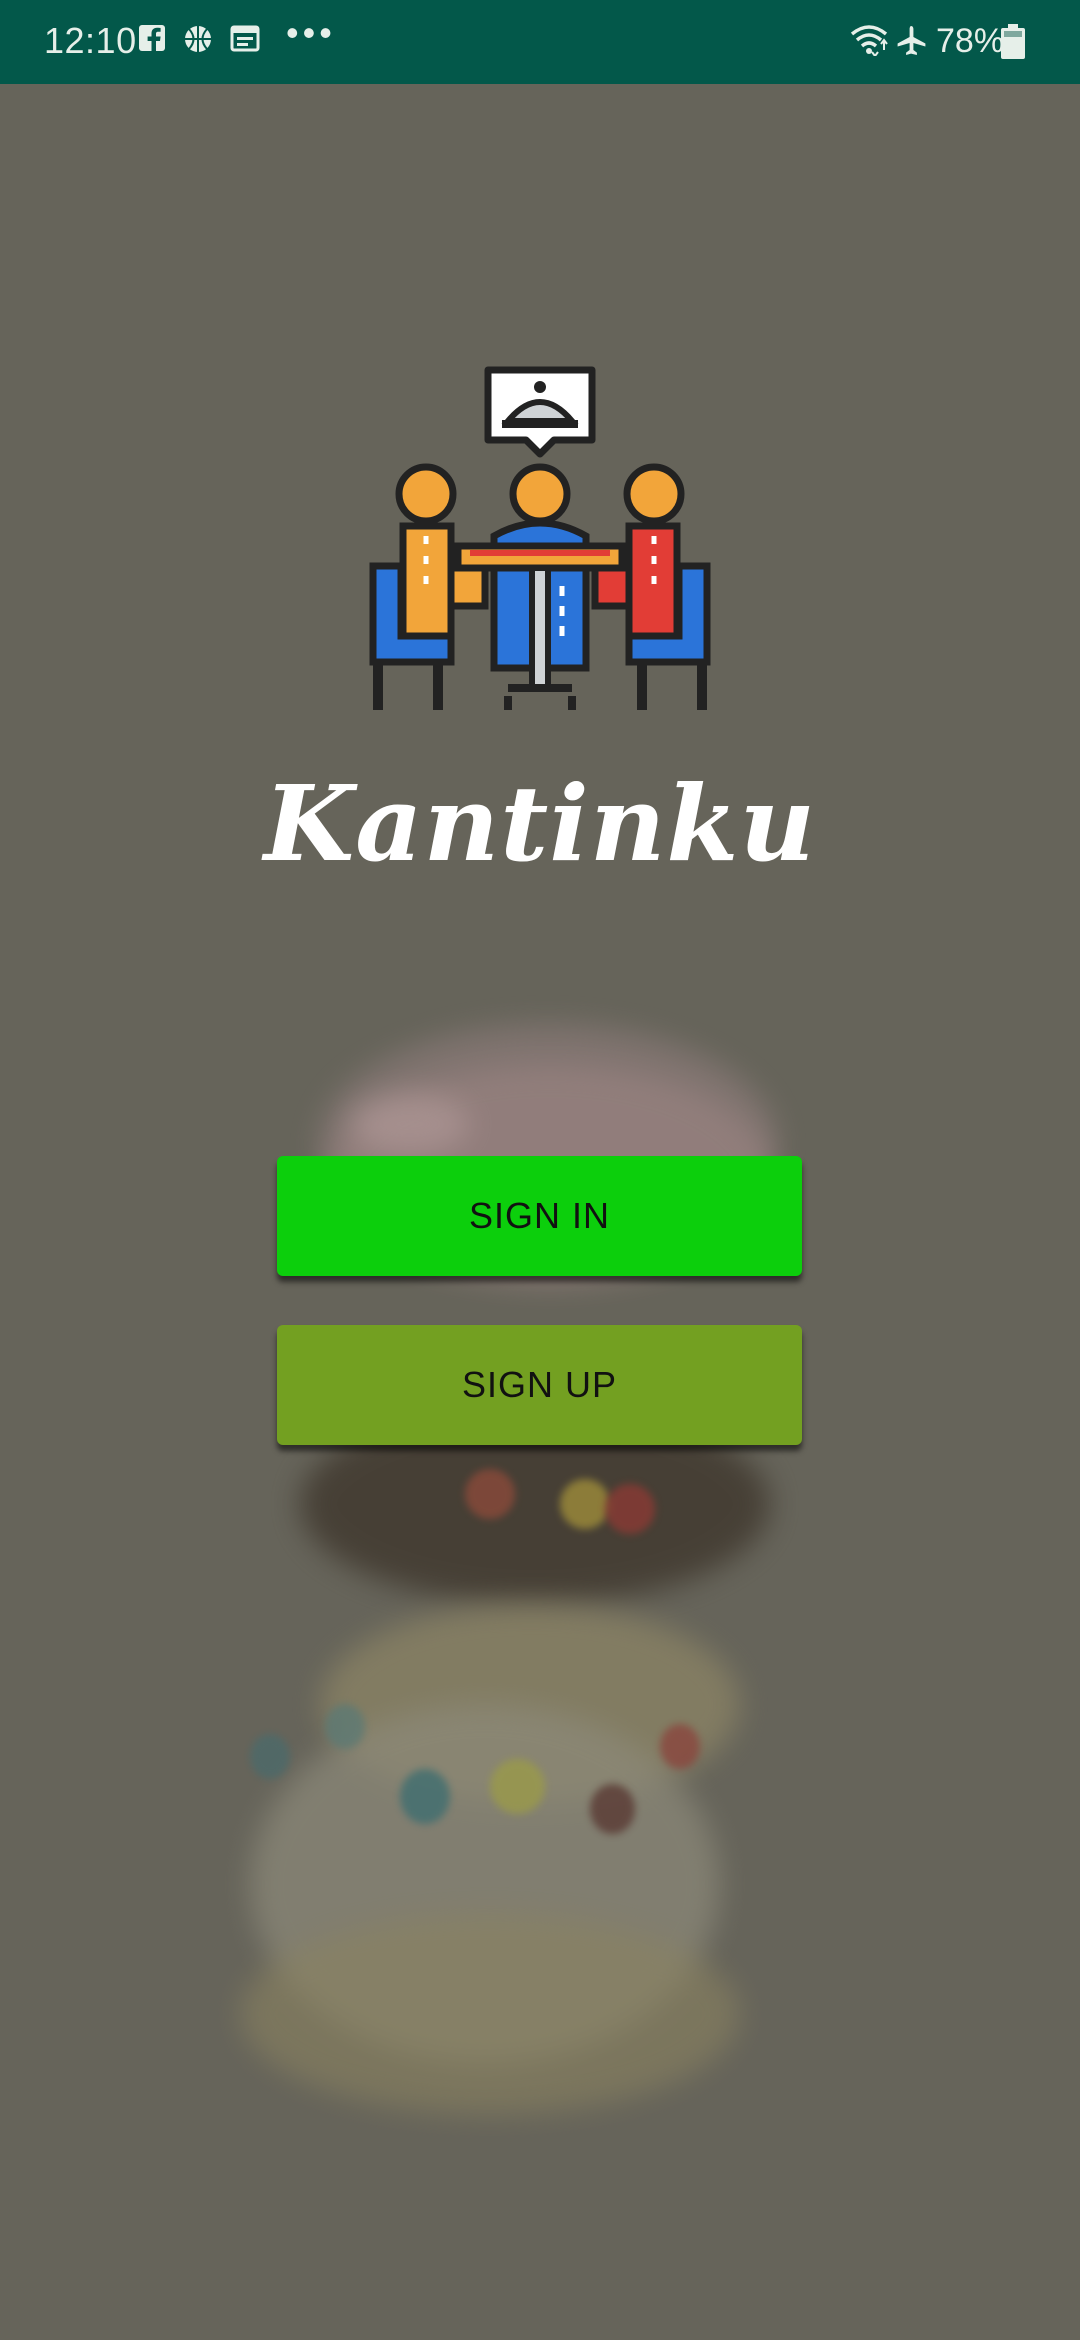 The height and width of the screenshot is (2340, 1080). Describe the element at coordinates (198, 39) in the screenshot. I see `basketball-icon` at that location.